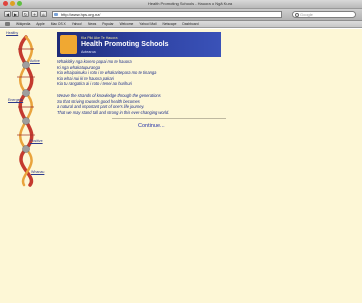 This screenshot has height=303, width=362. Describe the element at coordinates (5, 3) in the screenshot. I see `close-window-icon` at that location.